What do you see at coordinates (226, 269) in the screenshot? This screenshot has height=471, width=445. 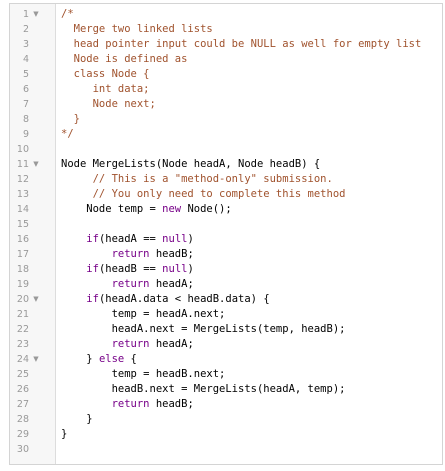 I see `code-line: 18 if(headB == null)` at bounding box center [226, 269].